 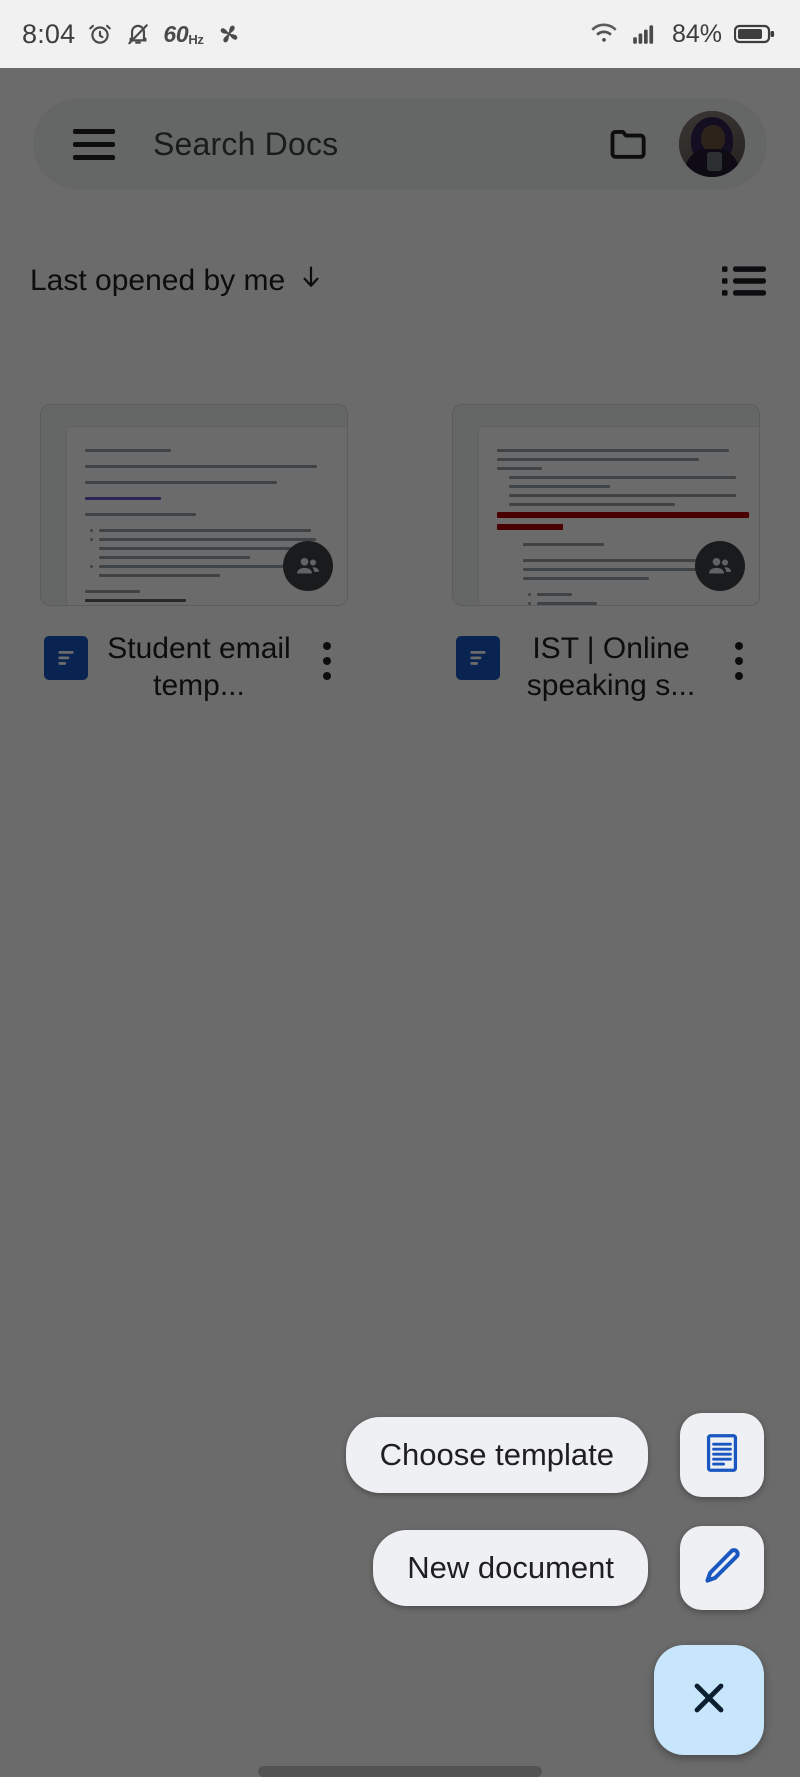 I want to click on status-bar: 8:04 60Hz 84%, so click(x=400, y=34).